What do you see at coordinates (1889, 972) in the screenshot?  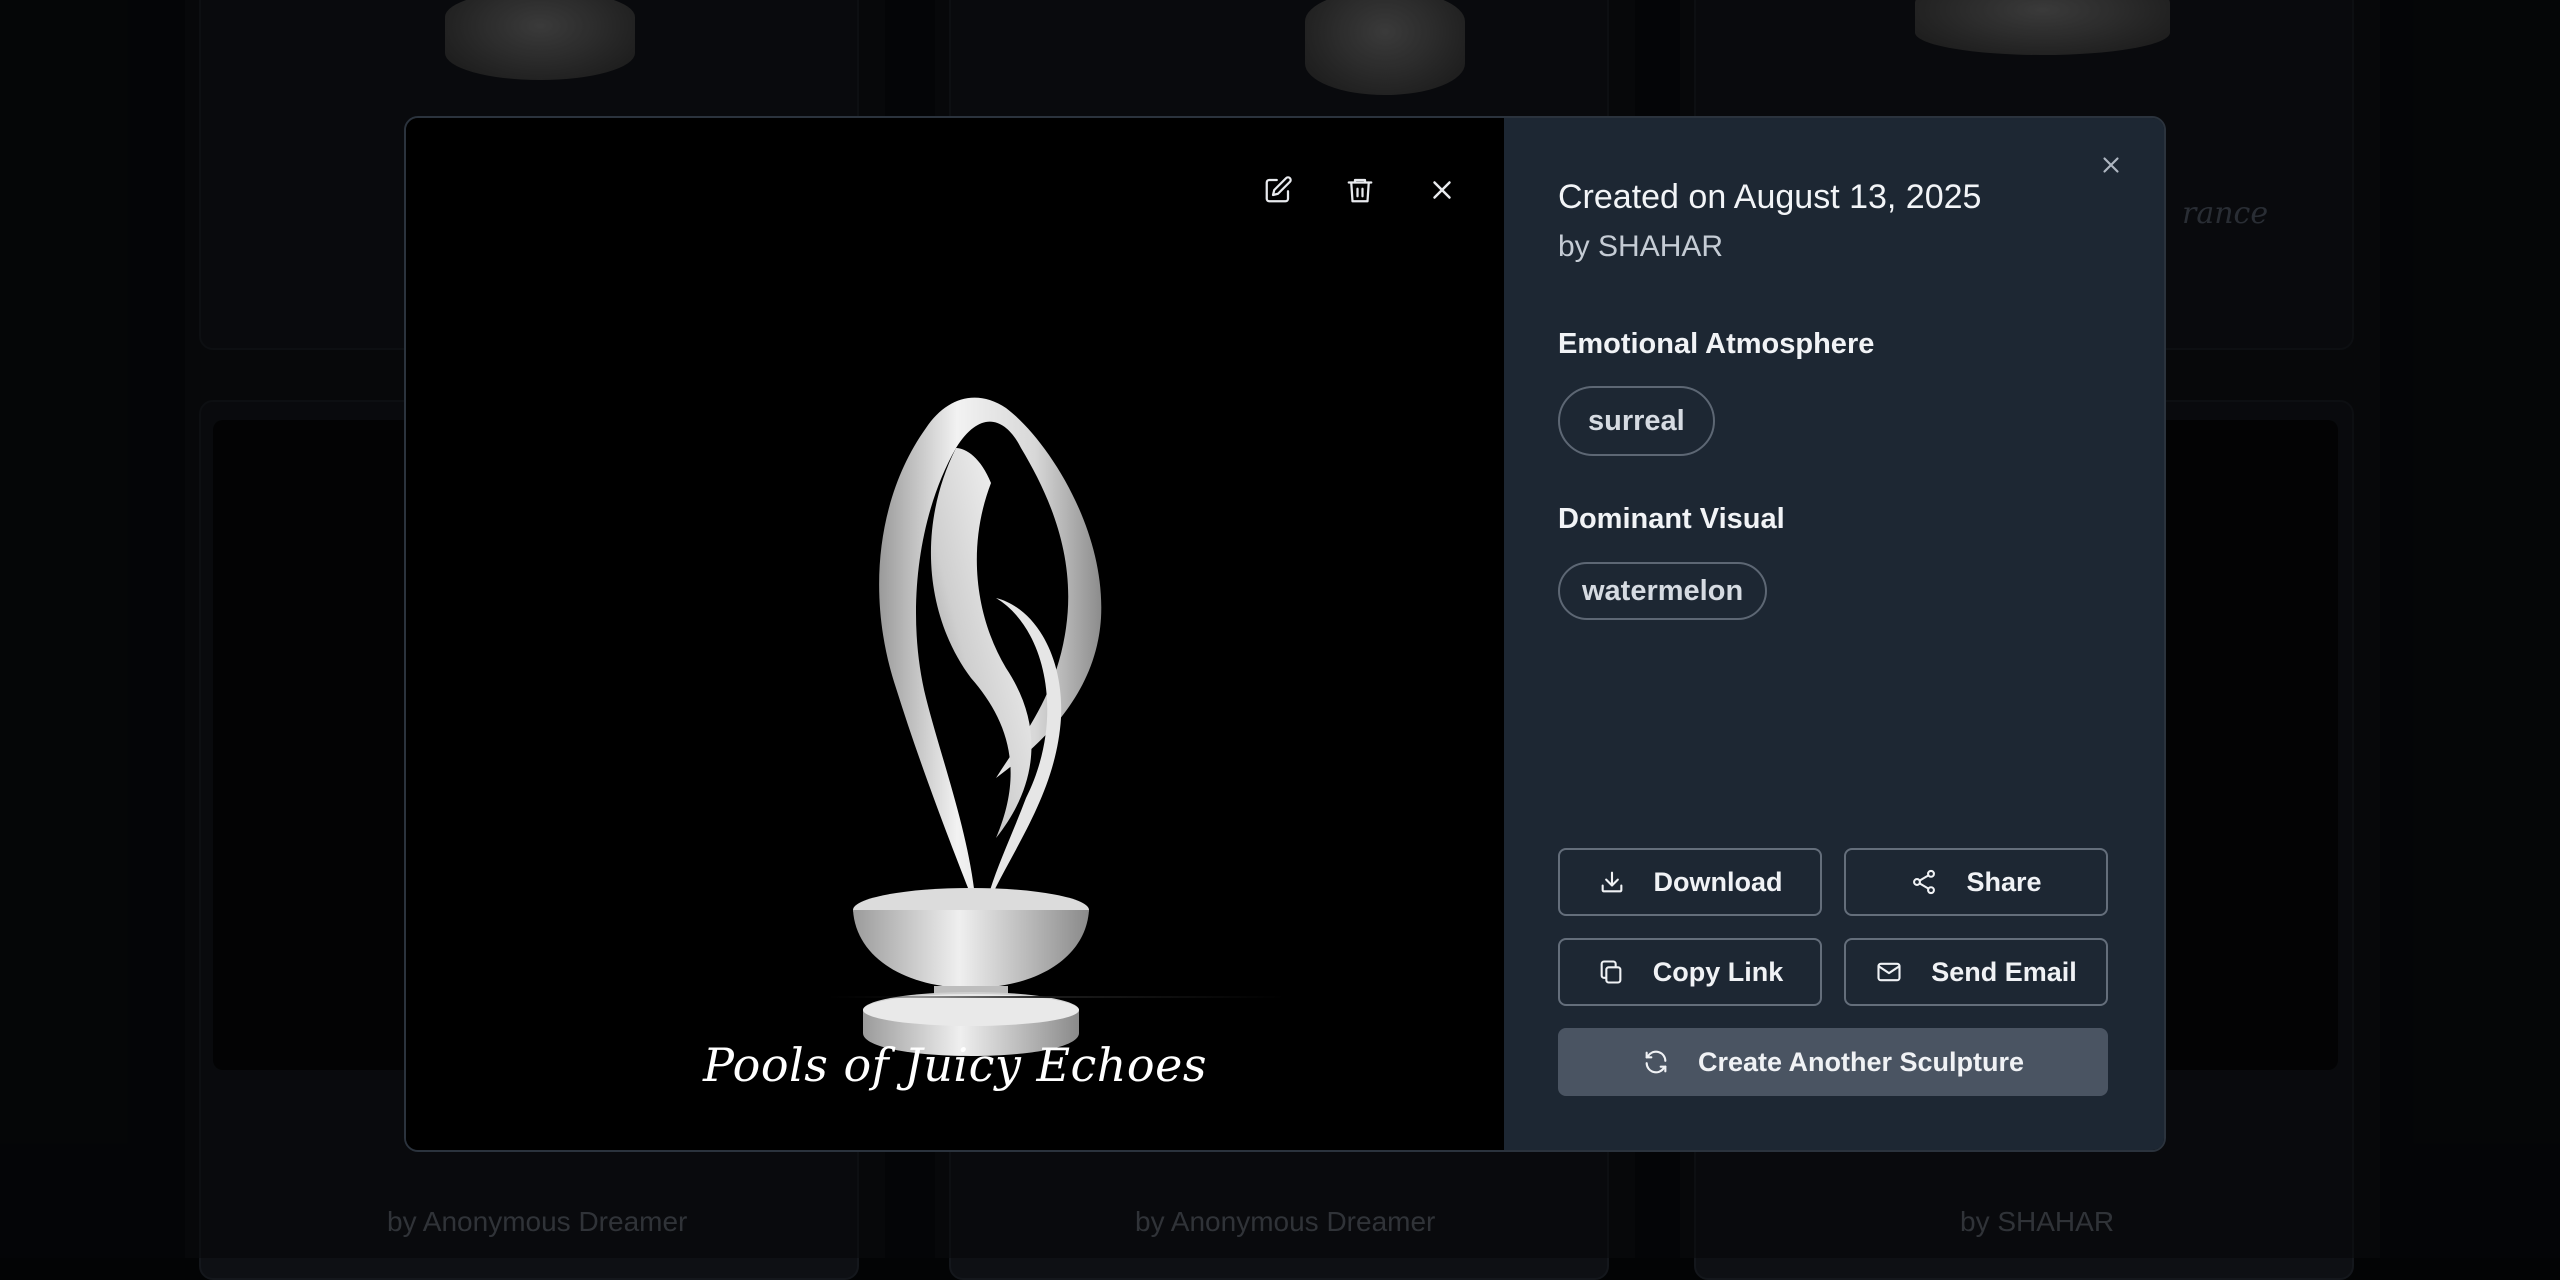 I see `mail-icon` at bounding box center [1889, 972].